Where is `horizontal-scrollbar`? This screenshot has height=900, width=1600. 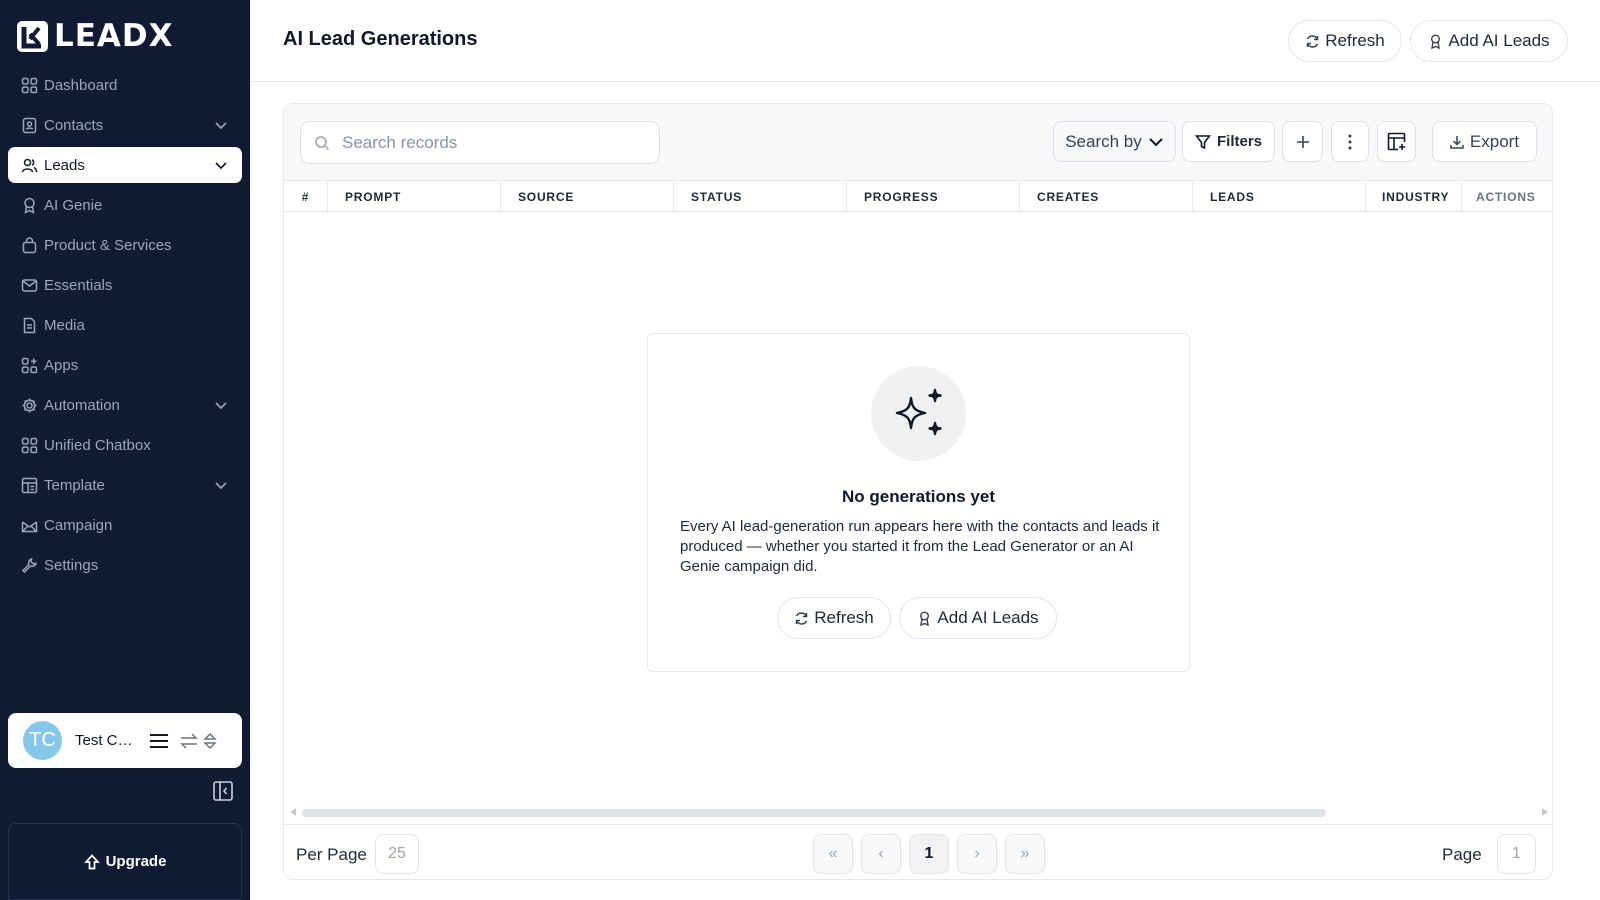
horizontal-scrollbar is located at coordinates (919, 812).